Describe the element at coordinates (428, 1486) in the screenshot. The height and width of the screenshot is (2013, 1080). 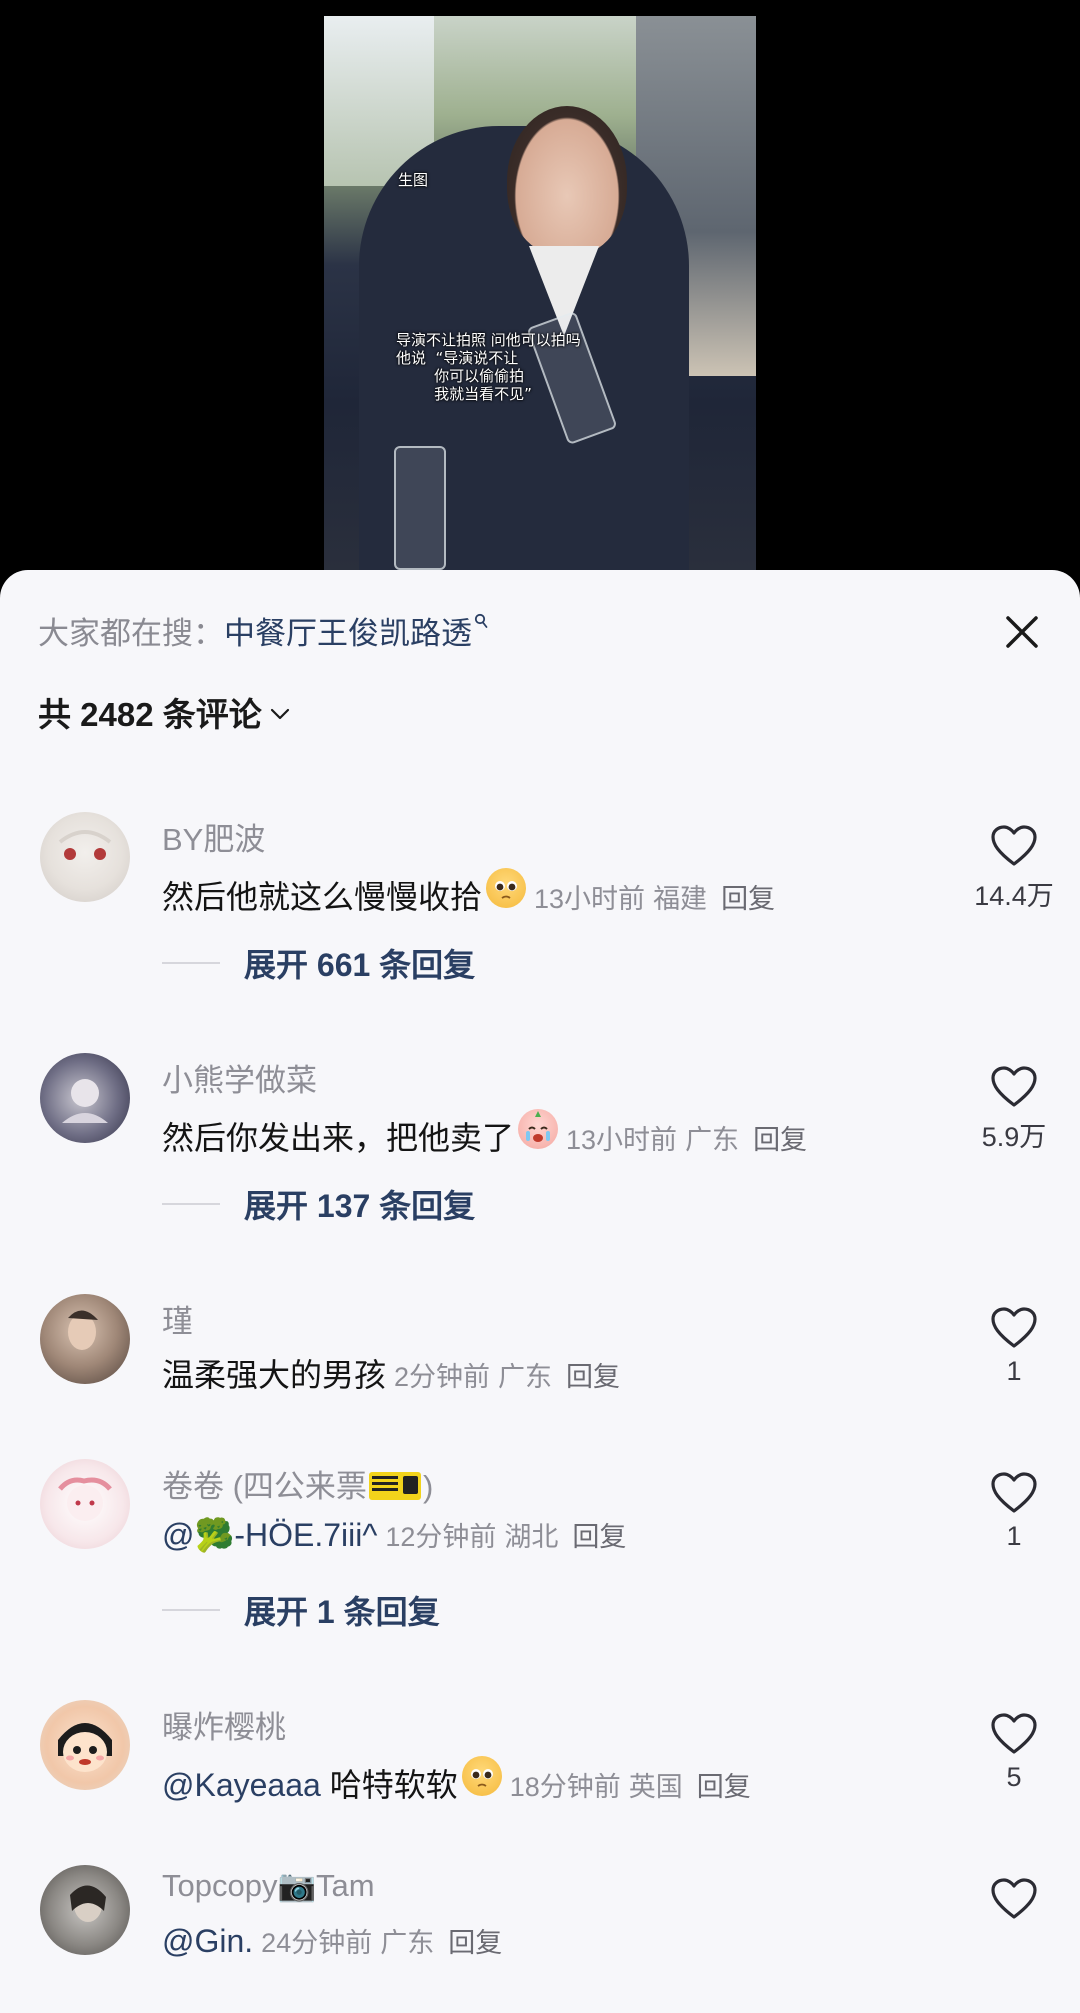
I see `username-text: )` at that location.